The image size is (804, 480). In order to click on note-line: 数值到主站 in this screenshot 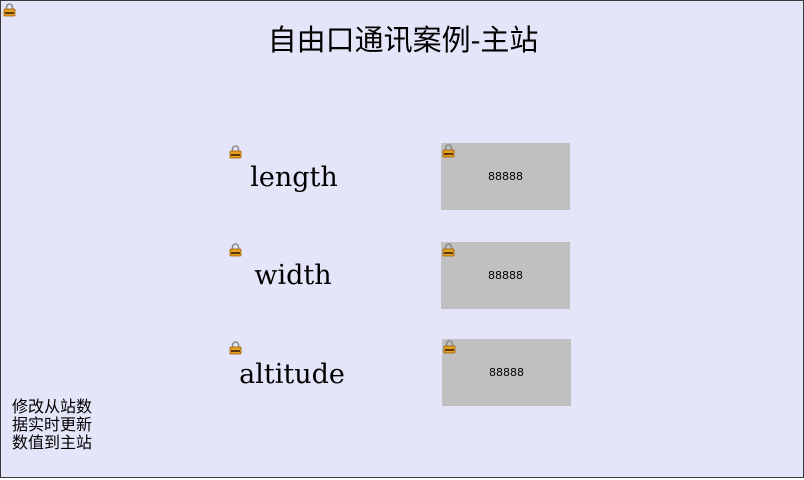, I will do `click(52, 442)`.